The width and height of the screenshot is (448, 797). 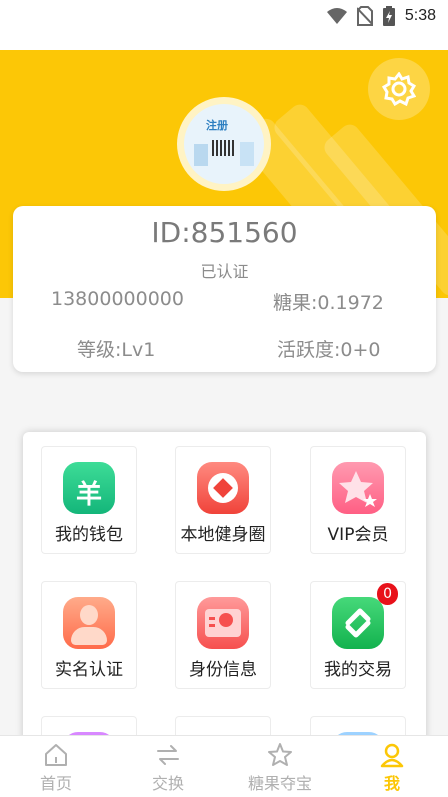 I want to click on user-icon, so click(x=392, y=755).